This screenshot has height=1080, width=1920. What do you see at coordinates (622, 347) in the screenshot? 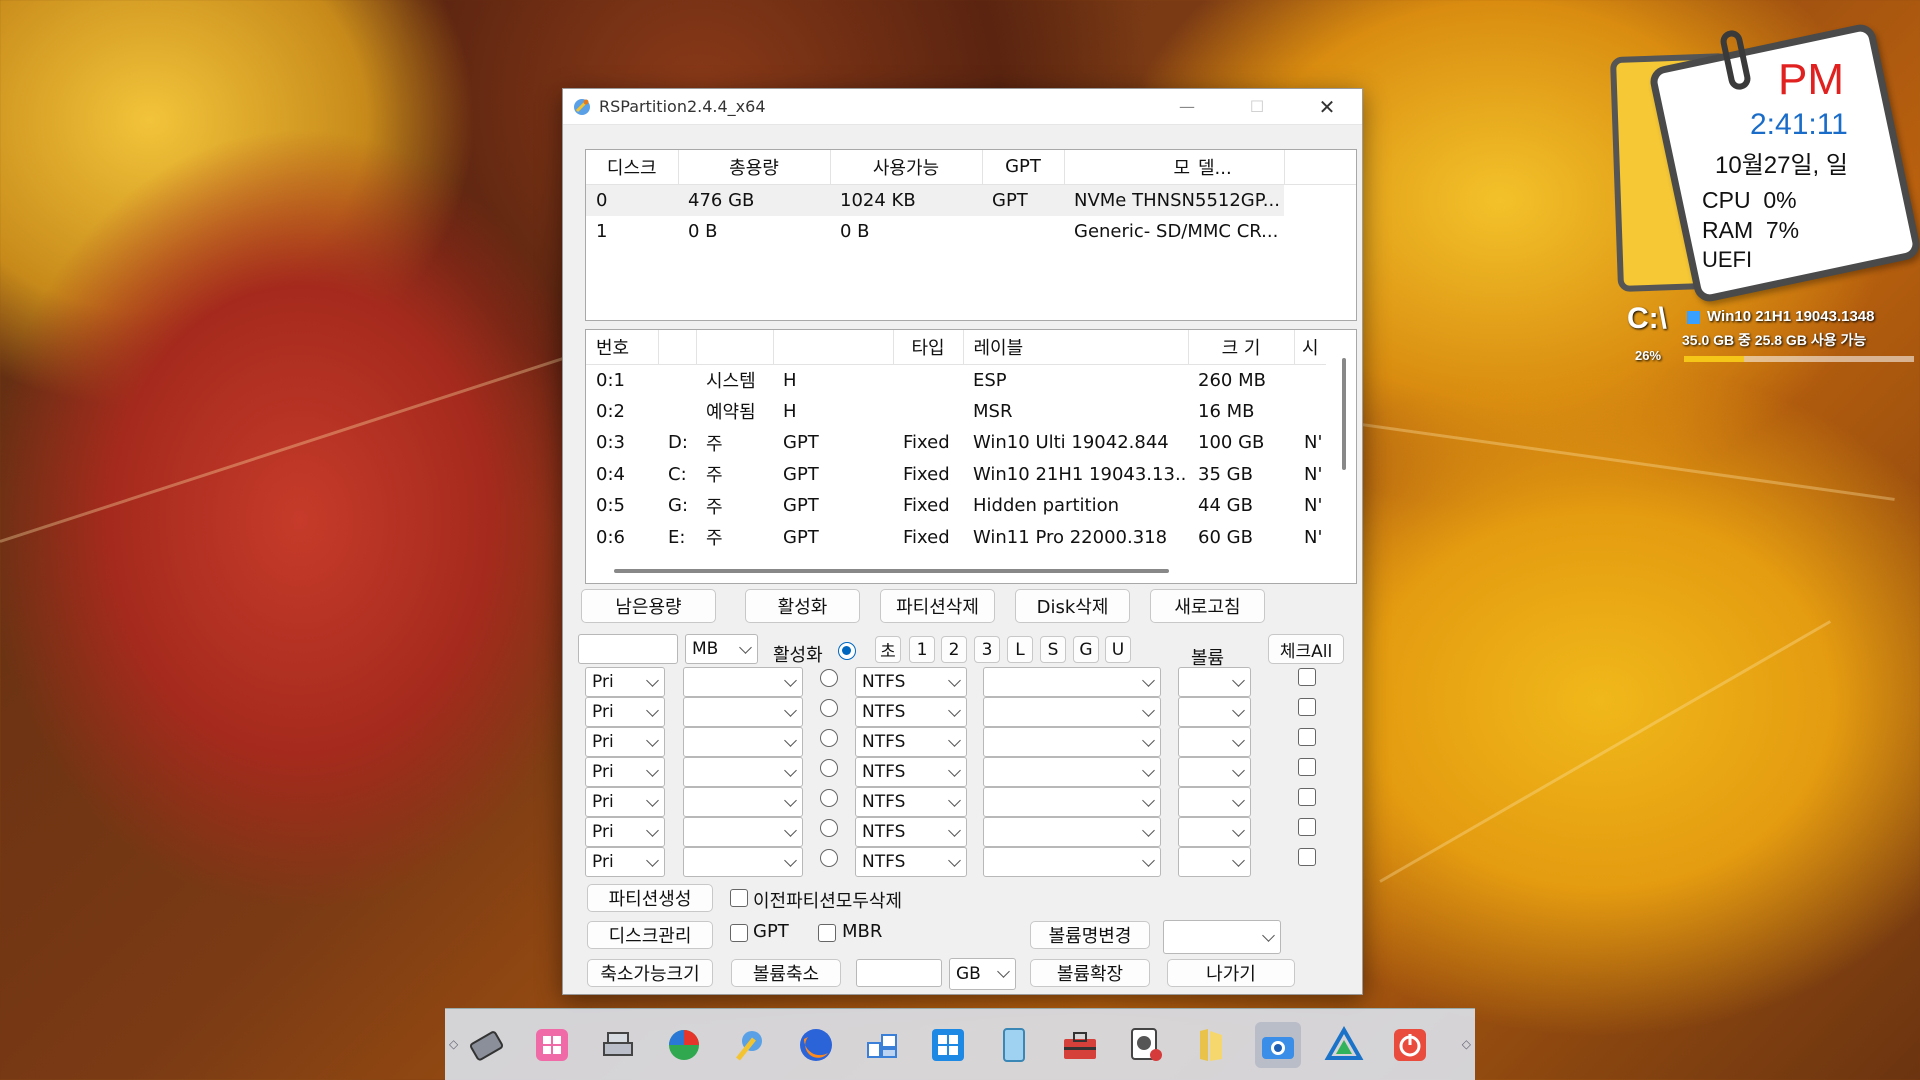
I see `header-number: 번호` at bounding box center [622, 347].